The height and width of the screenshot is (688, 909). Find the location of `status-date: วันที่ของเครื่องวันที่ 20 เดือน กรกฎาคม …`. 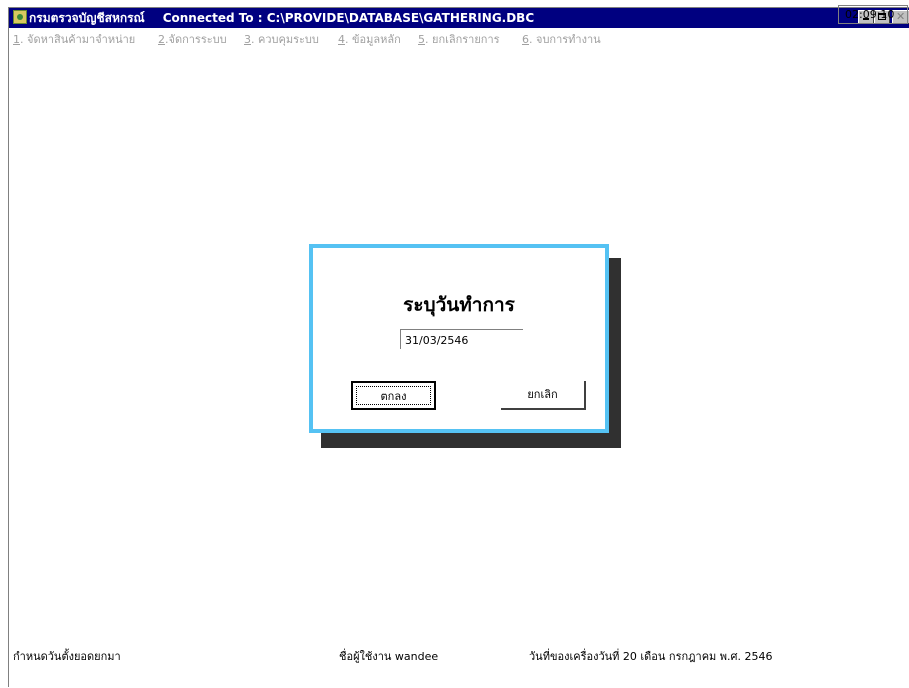

status-date: วันที่ของเครื่องวันที่ 20 เดือน กรกฎาคม … is located at coordinates (651, 656).